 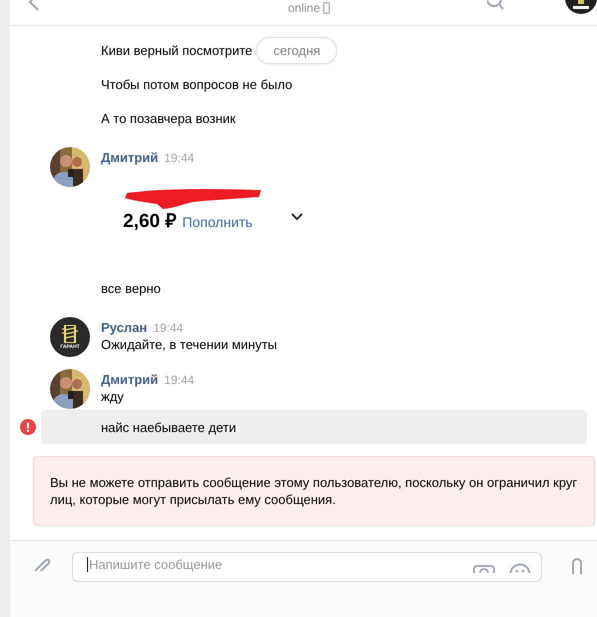 I want to click on message-text: Чтобы потом вопросов не было, so click(x=196, y=84).